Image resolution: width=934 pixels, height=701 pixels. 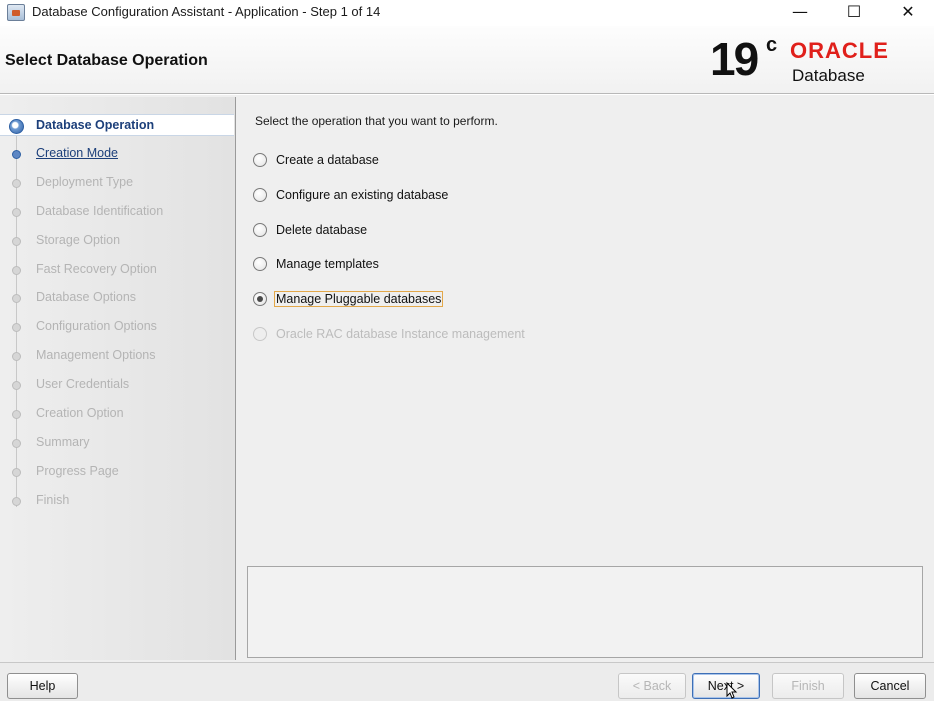 What do you see at coordinates (106, 60) in the screenshot?
I see `page-title: Select Database Operation` at bounding box center [106, 60].